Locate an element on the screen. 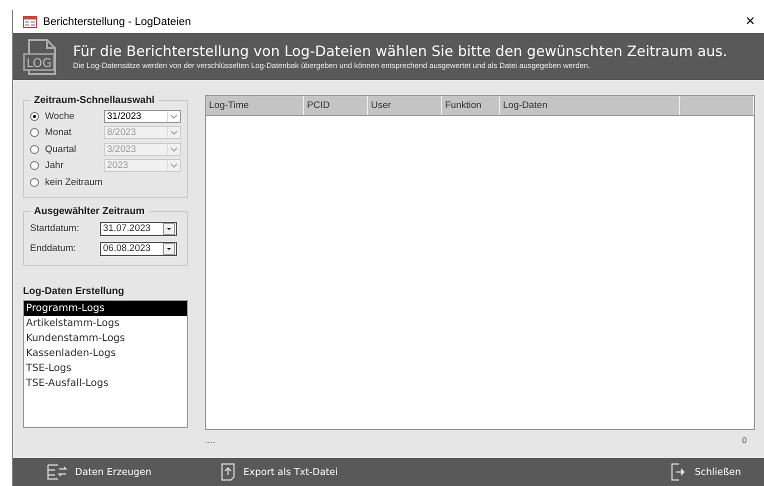 The width and height of the screenshot is (764, 486). list-item: Kassenladen-Logs is located at coordinates (105, 353).